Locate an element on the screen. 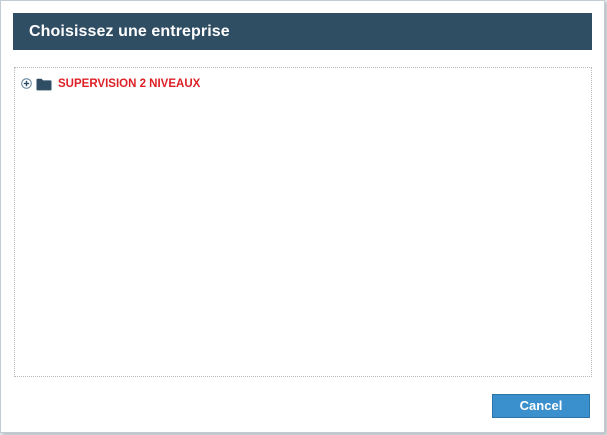 The height and width of the screenshot is (435, 607). dialog-title: Choisissez une entreprise is located at coordinates (129, 31).